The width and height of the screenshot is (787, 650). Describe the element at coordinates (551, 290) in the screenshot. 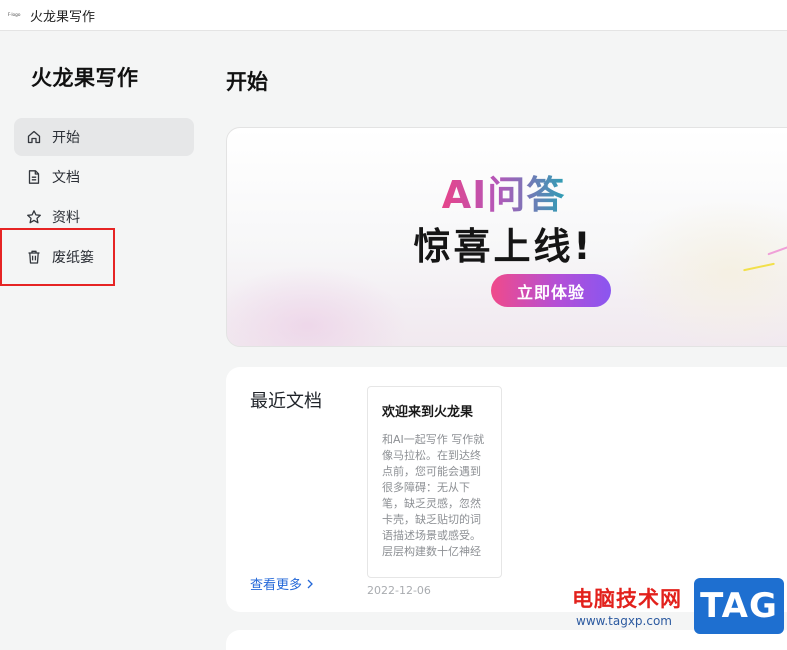

I see `try-now-button: 立即体验` at that location.